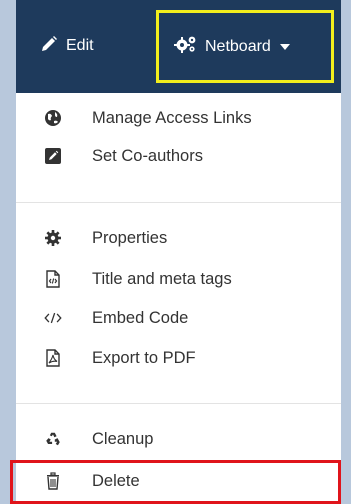  Describe the element at coordinates (53, 481) in the screenshot. I see `trash-icon` at that location.